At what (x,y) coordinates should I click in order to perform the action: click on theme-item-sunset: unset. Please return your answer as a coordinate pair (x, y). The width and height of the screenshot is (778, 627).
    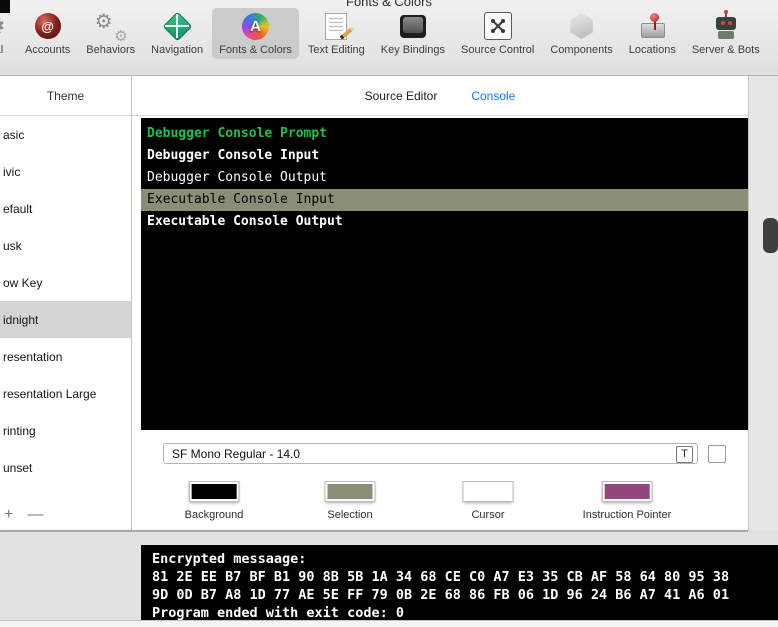
    Looking at the image, I should click on (65, 467).